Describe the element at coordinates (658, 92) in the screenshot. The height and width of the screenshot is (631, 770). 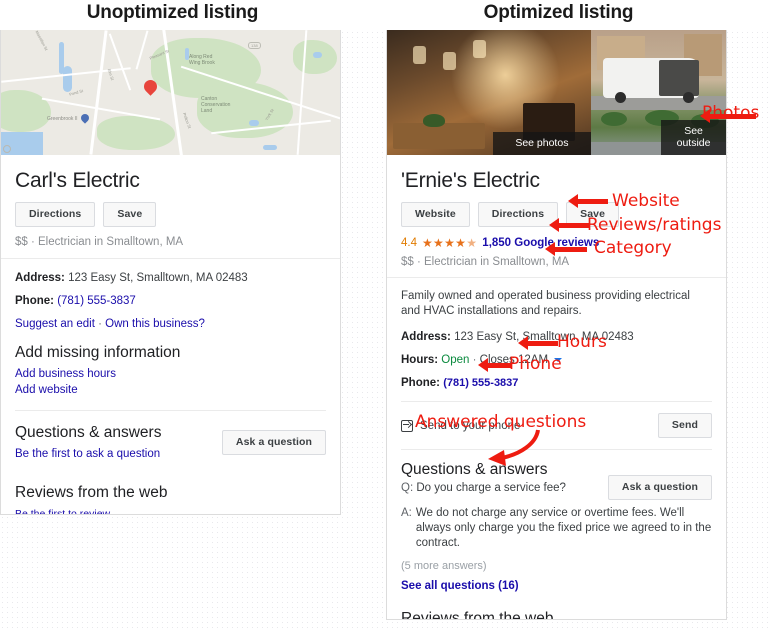
I see `exterior-photo: See outside` at that location.